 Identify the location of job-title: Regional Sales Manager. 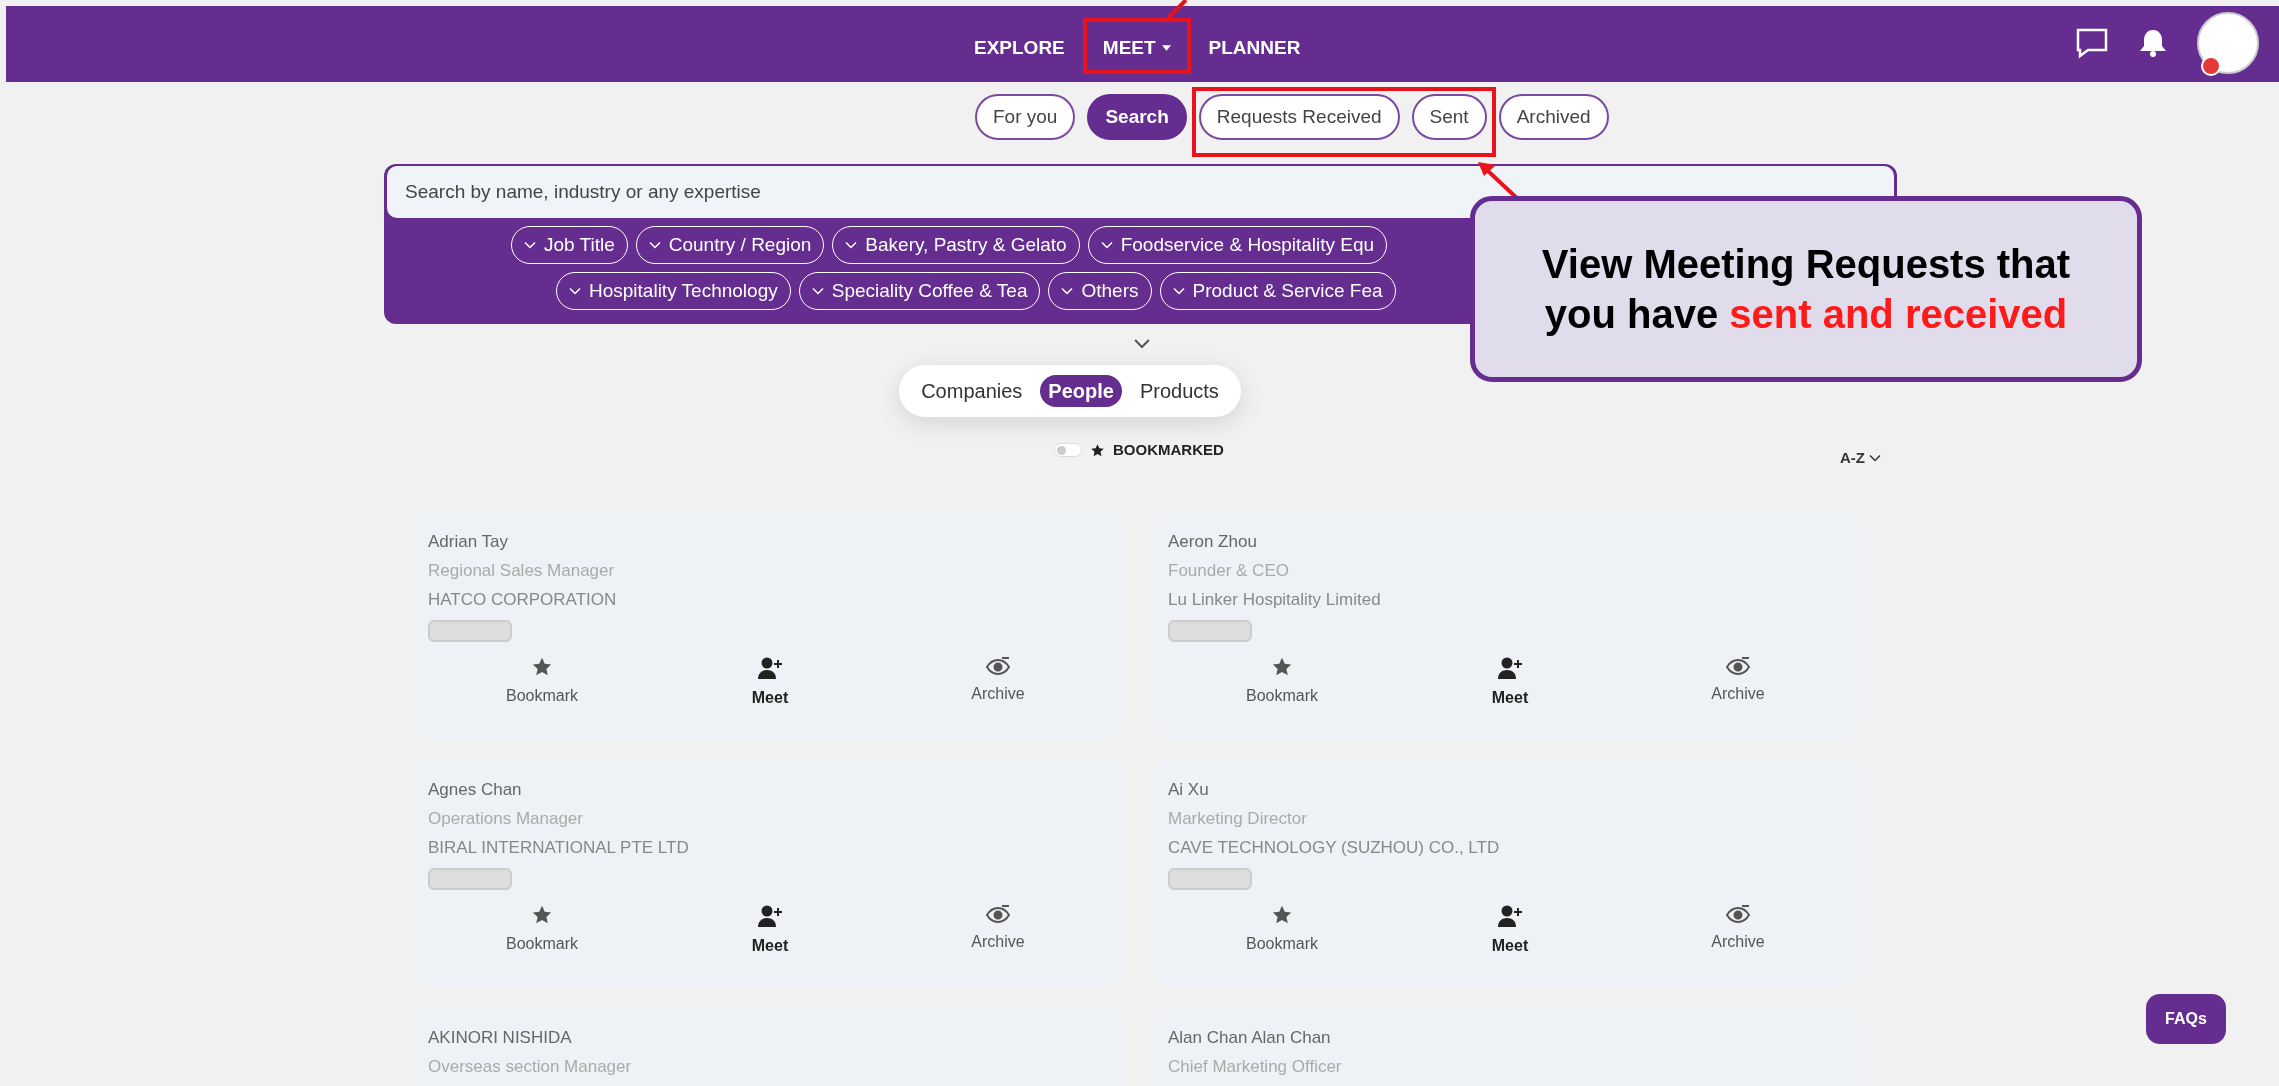
(522, 571).